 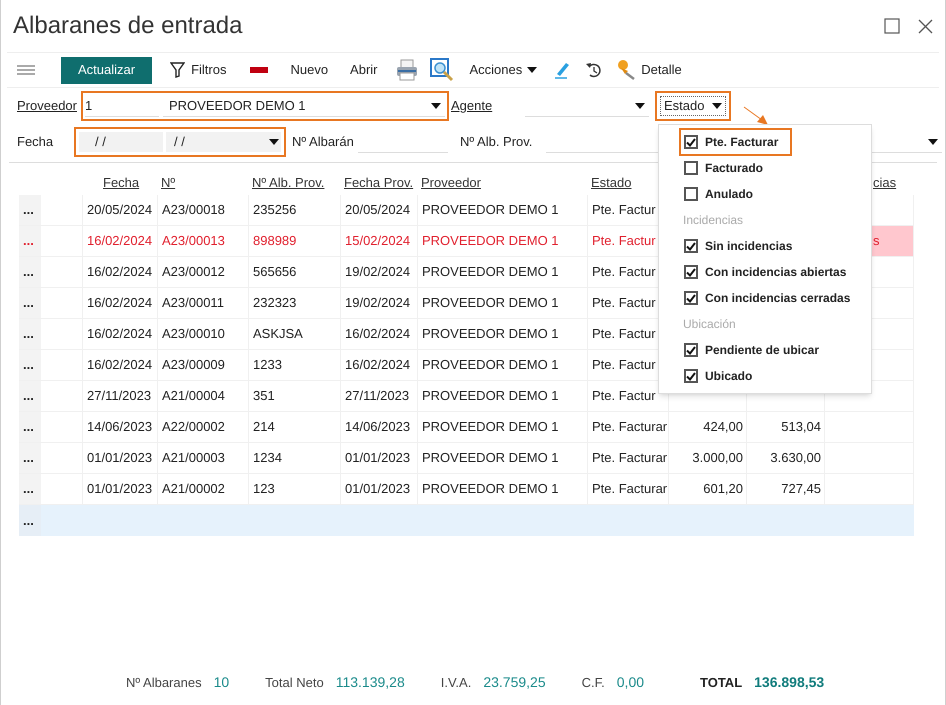 I want to click on checkbox-option: Pendiente de ubicar, so click(x=756, y=350).